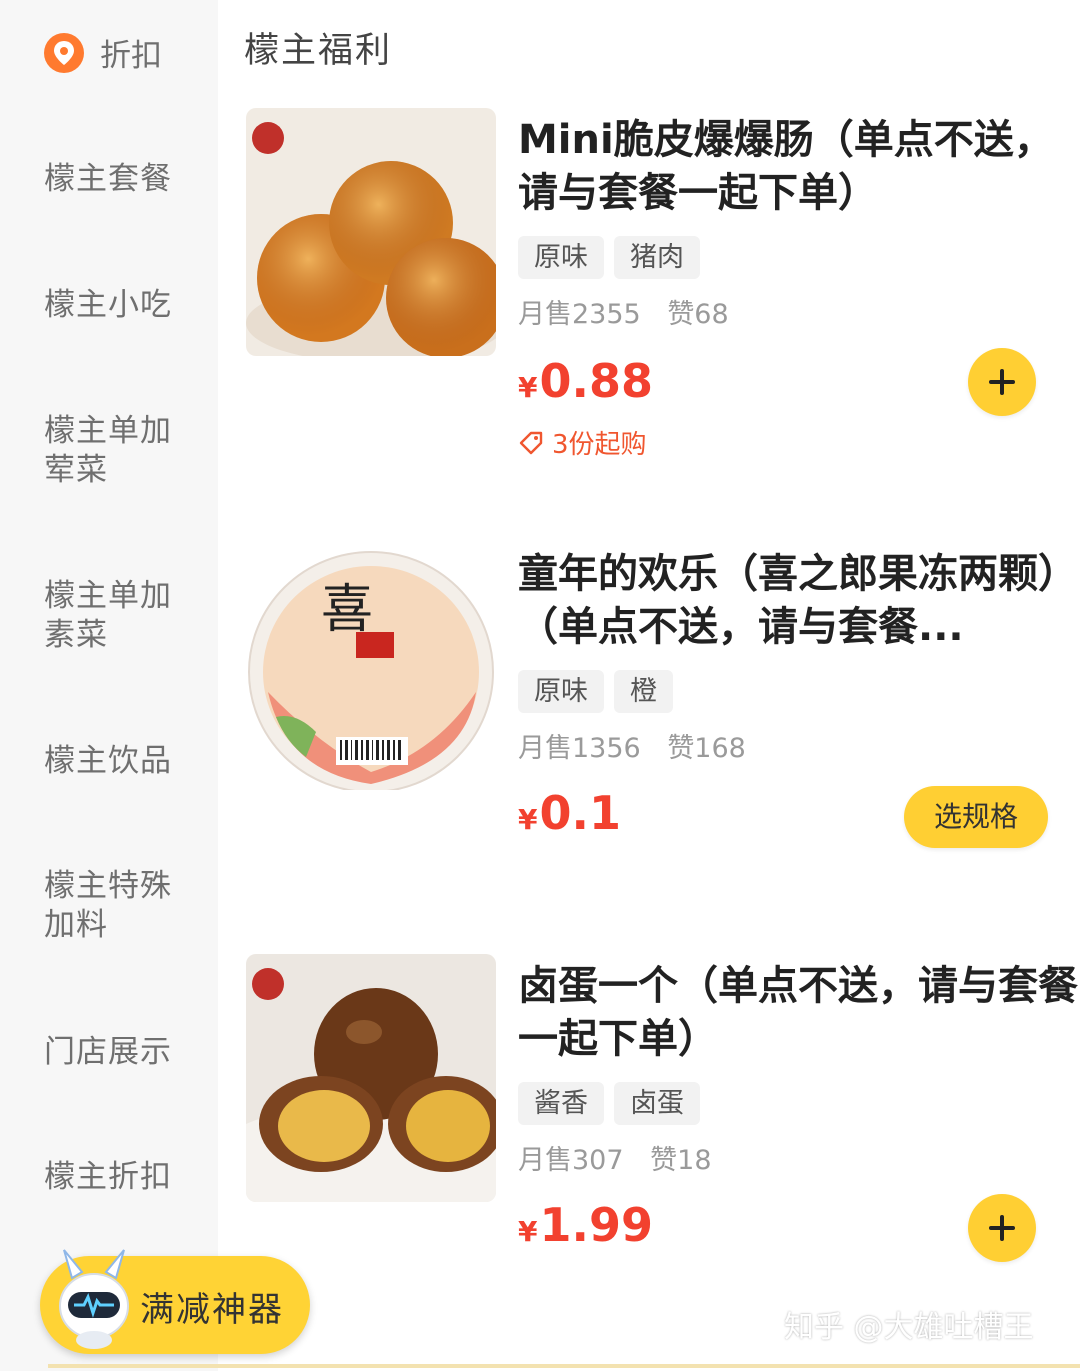 The height and width of the screenshot is (1371, 1080). What do you see at coordinates (371, 666) in the screenshot?
I see `product-image-jelly: 喜` at bounding box center [371, 666].